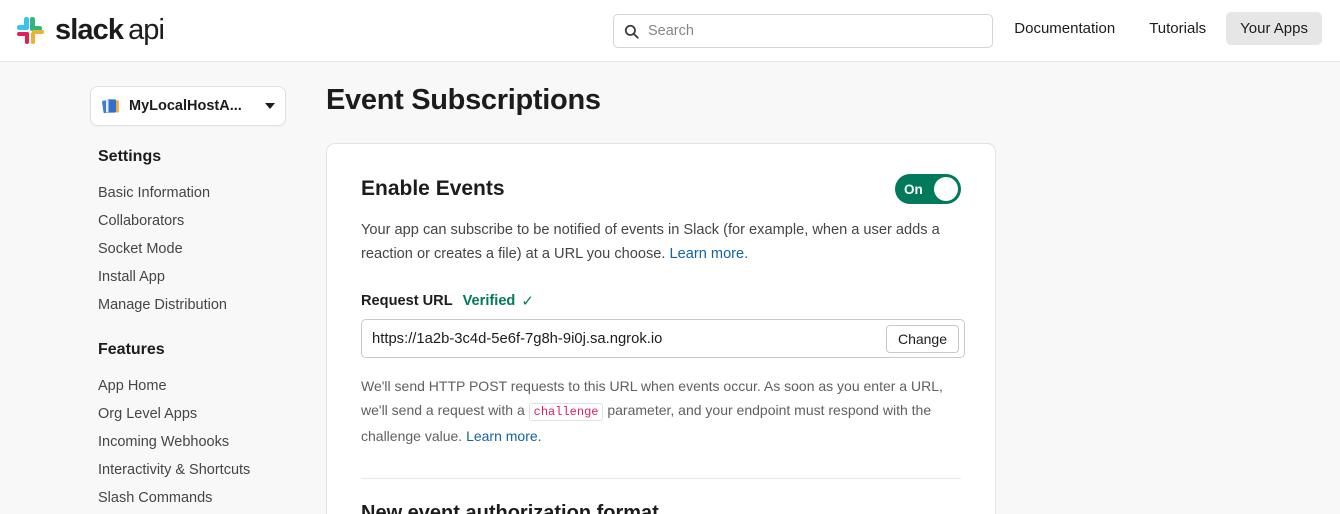  What do you see at coordinates (199, 305) in the screenshot?
I see `sidebar-item-manage-distribution: Manage Distribution` at bounding box center [199, 305].